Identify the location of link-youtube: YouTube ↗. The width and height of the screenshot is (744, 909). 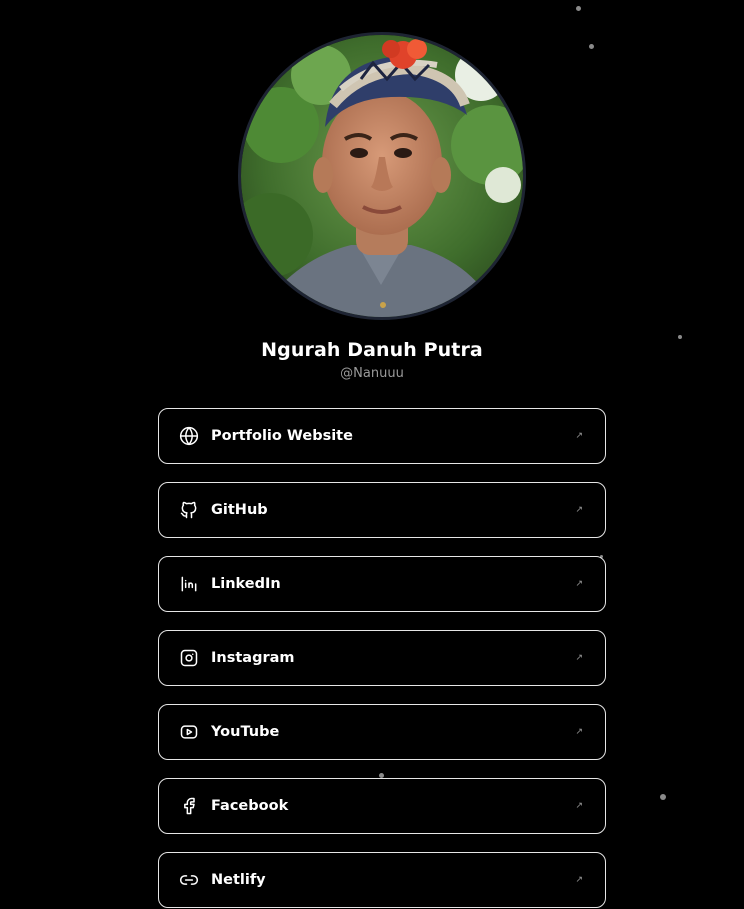
(382, 732).